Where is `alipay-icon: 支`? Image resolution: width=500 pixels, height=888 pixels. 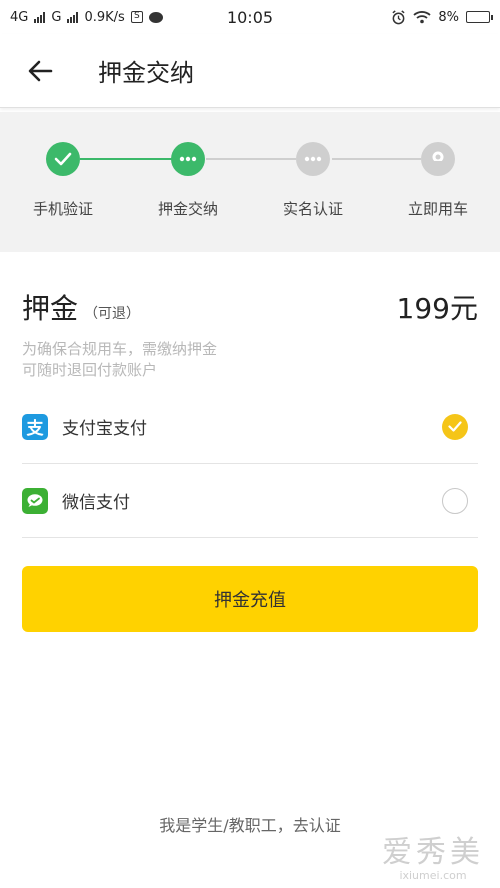 alipay-icon: 支 is located at coordinates (35, 426).